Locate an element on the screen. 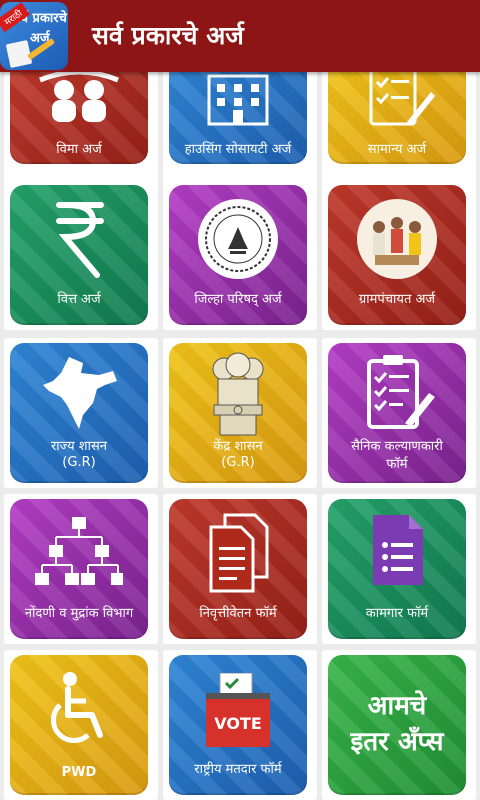 The height and width of the screenshot is (800, 480). grid-cell: केंद्र शासन (G.R) is located at coordinates (240, 413).